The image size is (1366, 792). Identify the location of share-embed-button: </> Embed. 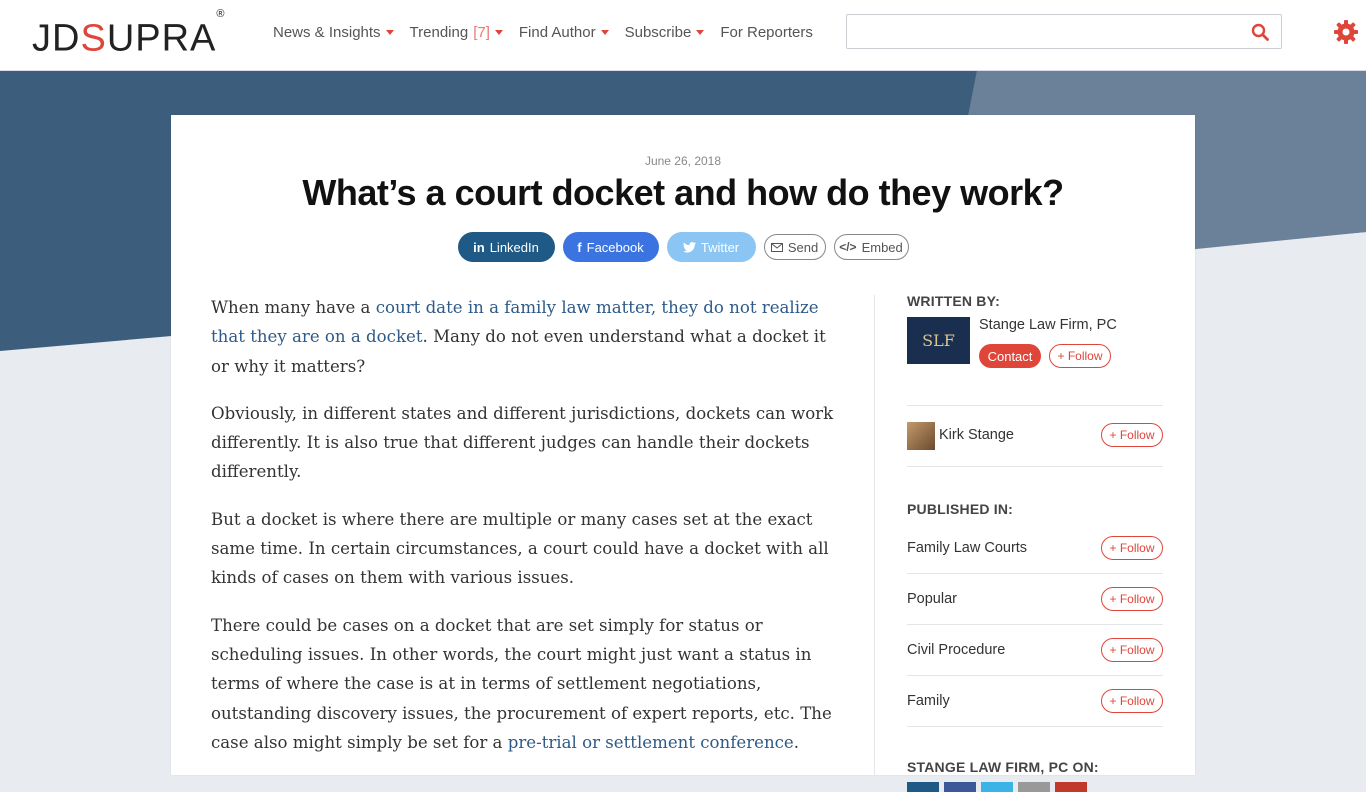
(871, 247).